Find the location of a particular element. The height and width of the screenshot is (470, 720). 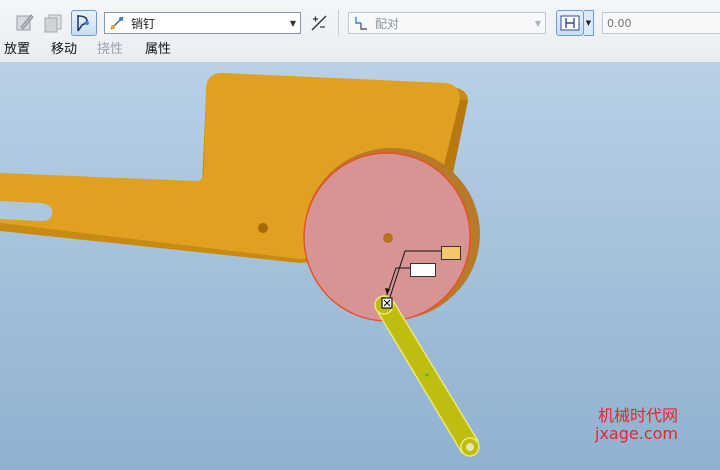

watermark-url: jxage.com is located at coordinates (636, 433).